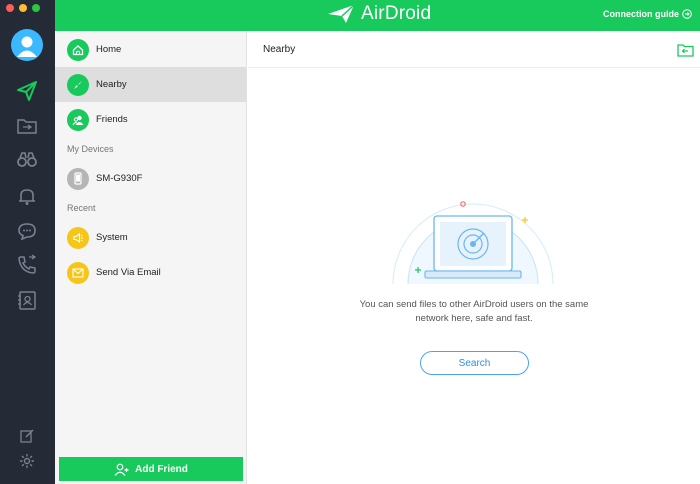 The height and width of the screenshot is (484, 700). Describe the element at coordinates (128, 272) in the screenshot. I see `sidebar-item-label: Send Via Email` at that location.